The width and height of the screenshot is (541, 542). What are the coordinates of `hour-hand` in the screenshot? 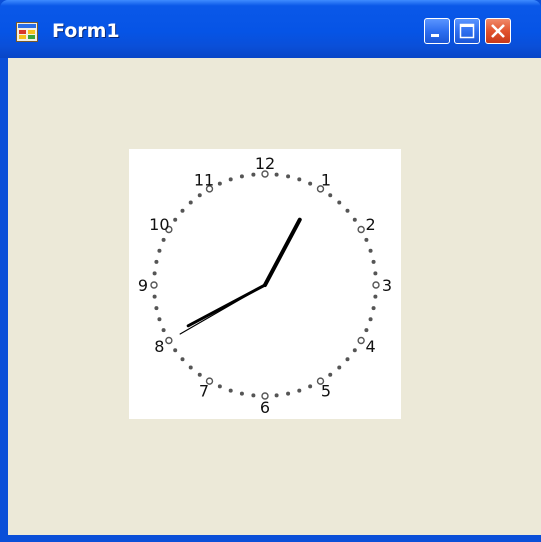 It's located at (226, 305).